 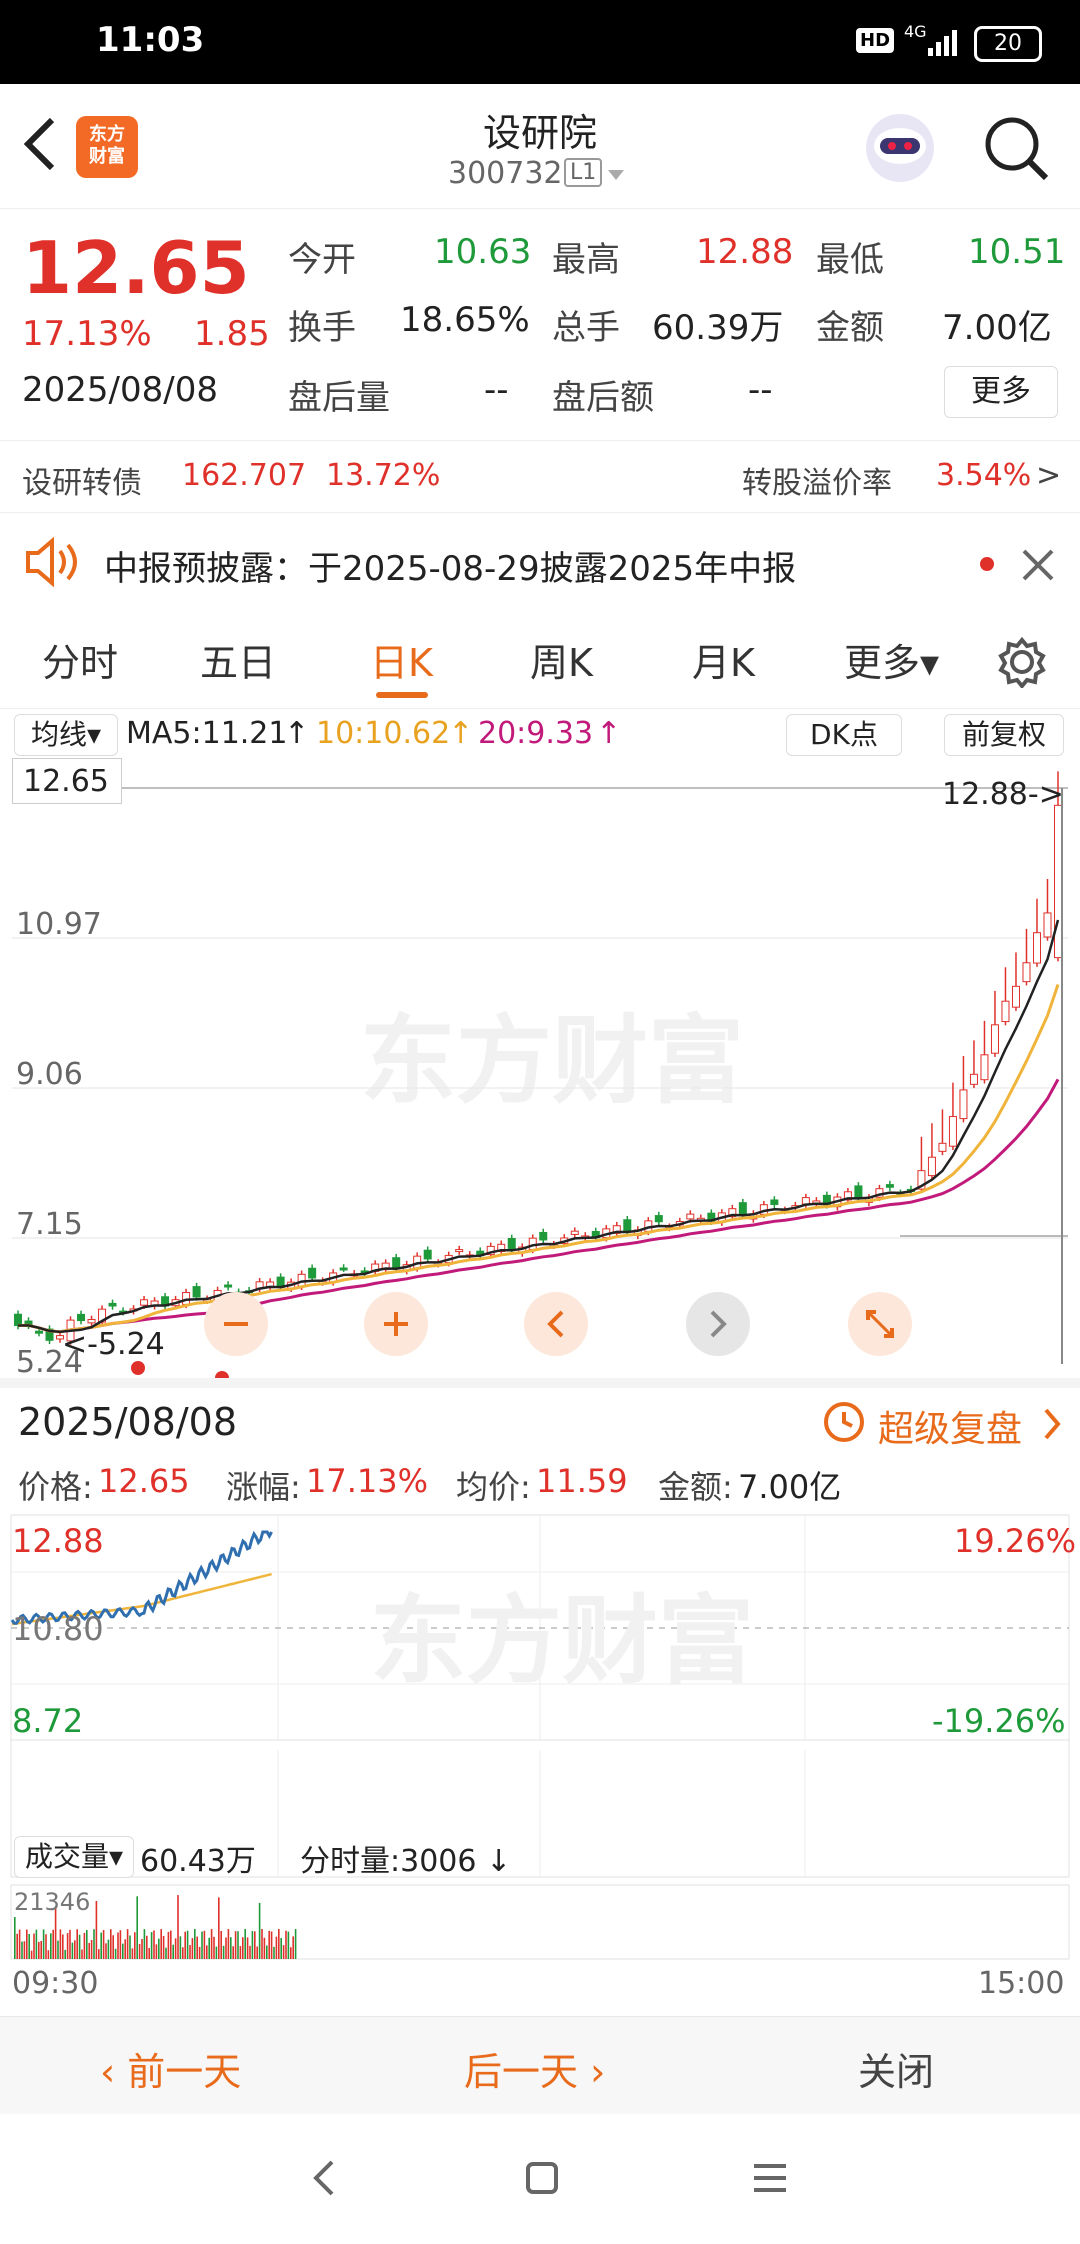 I want to click on notice-bar: 中报预披露：于2025-08-29披露2025年中报, so click(x=540, y=562).